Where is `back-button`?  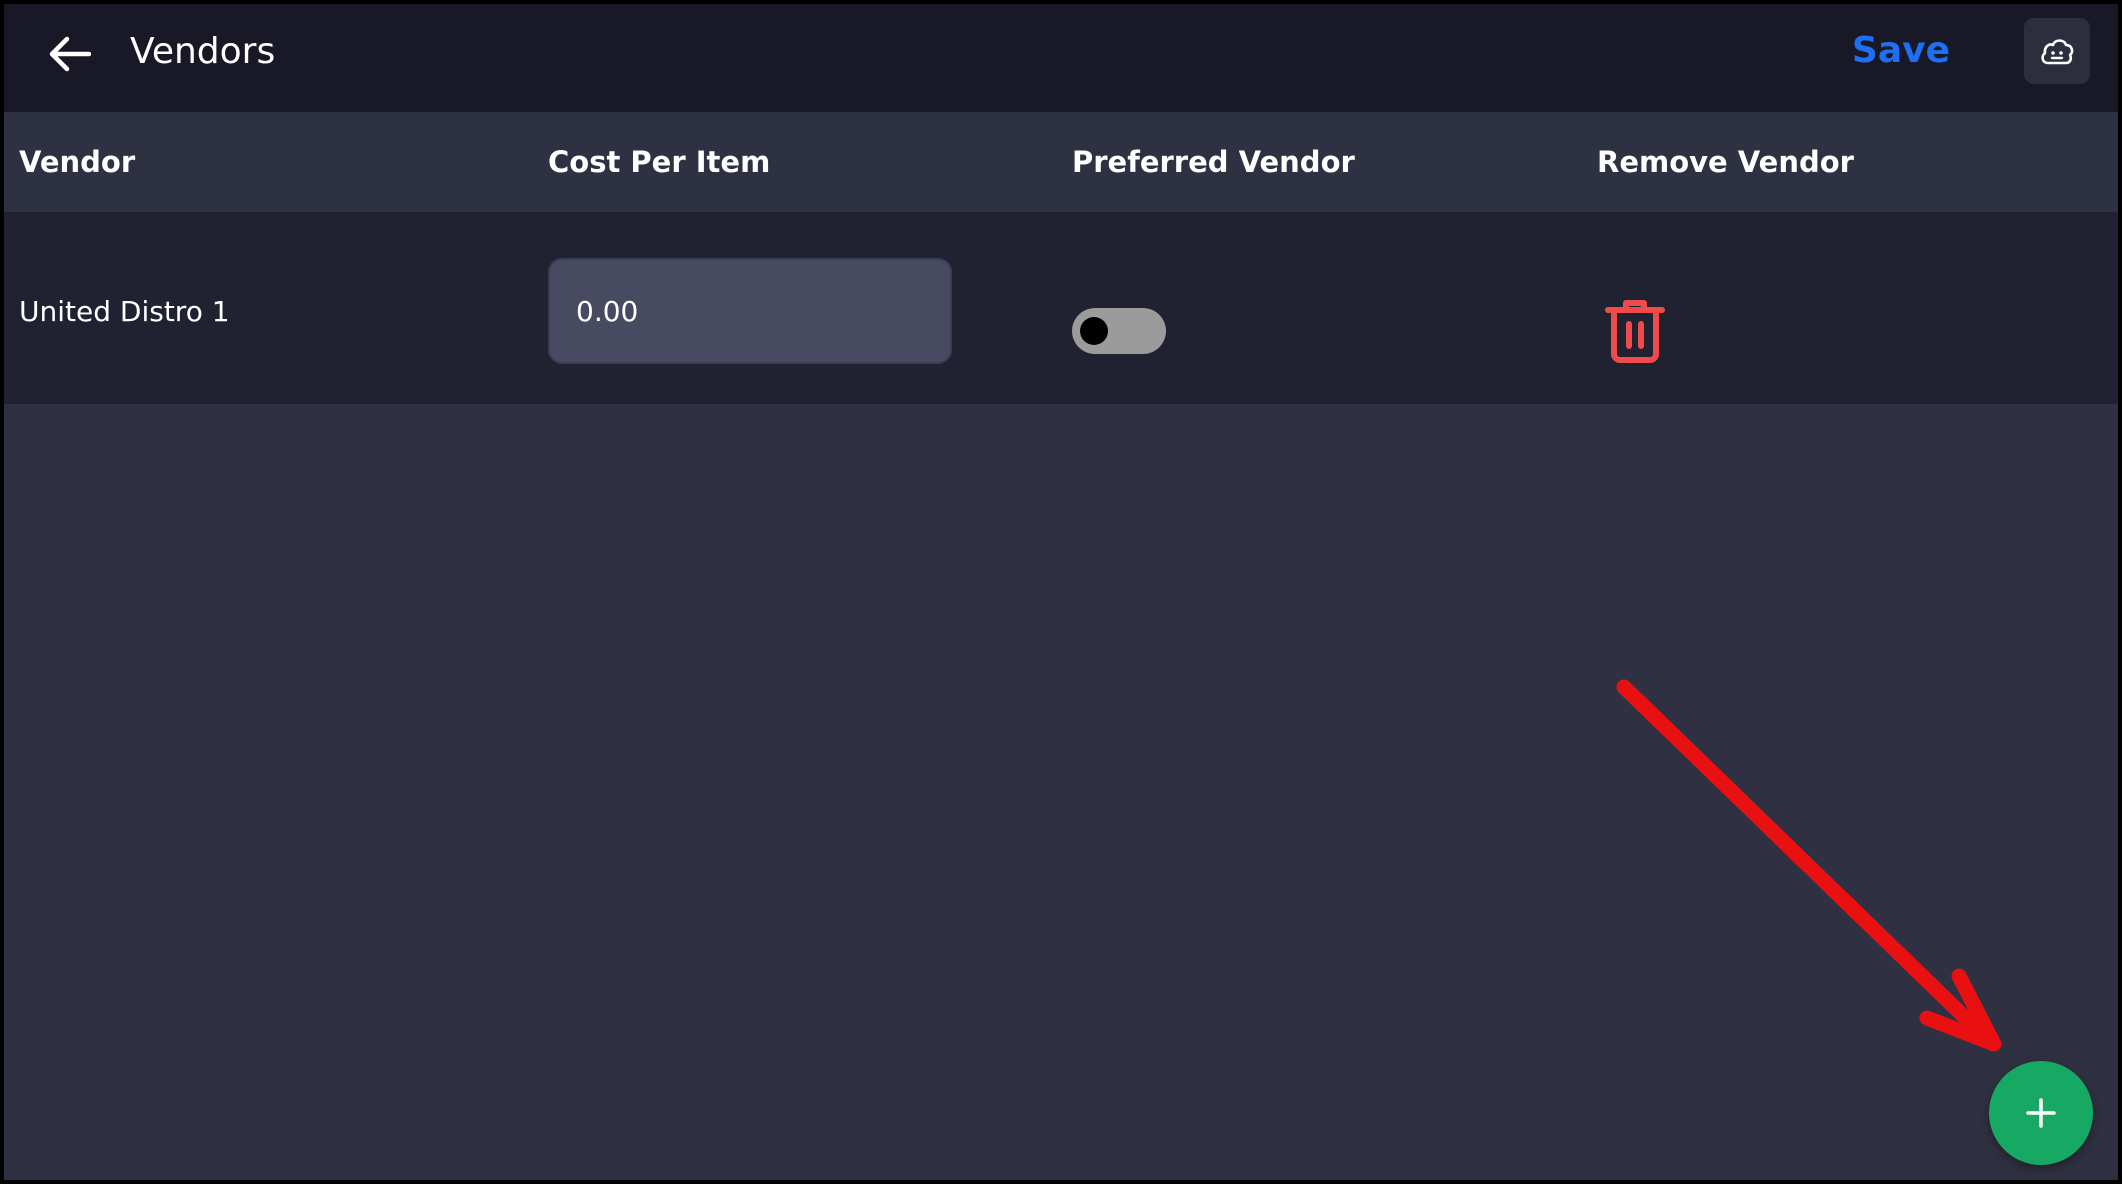
back-button is located at coordinates (70, 54).